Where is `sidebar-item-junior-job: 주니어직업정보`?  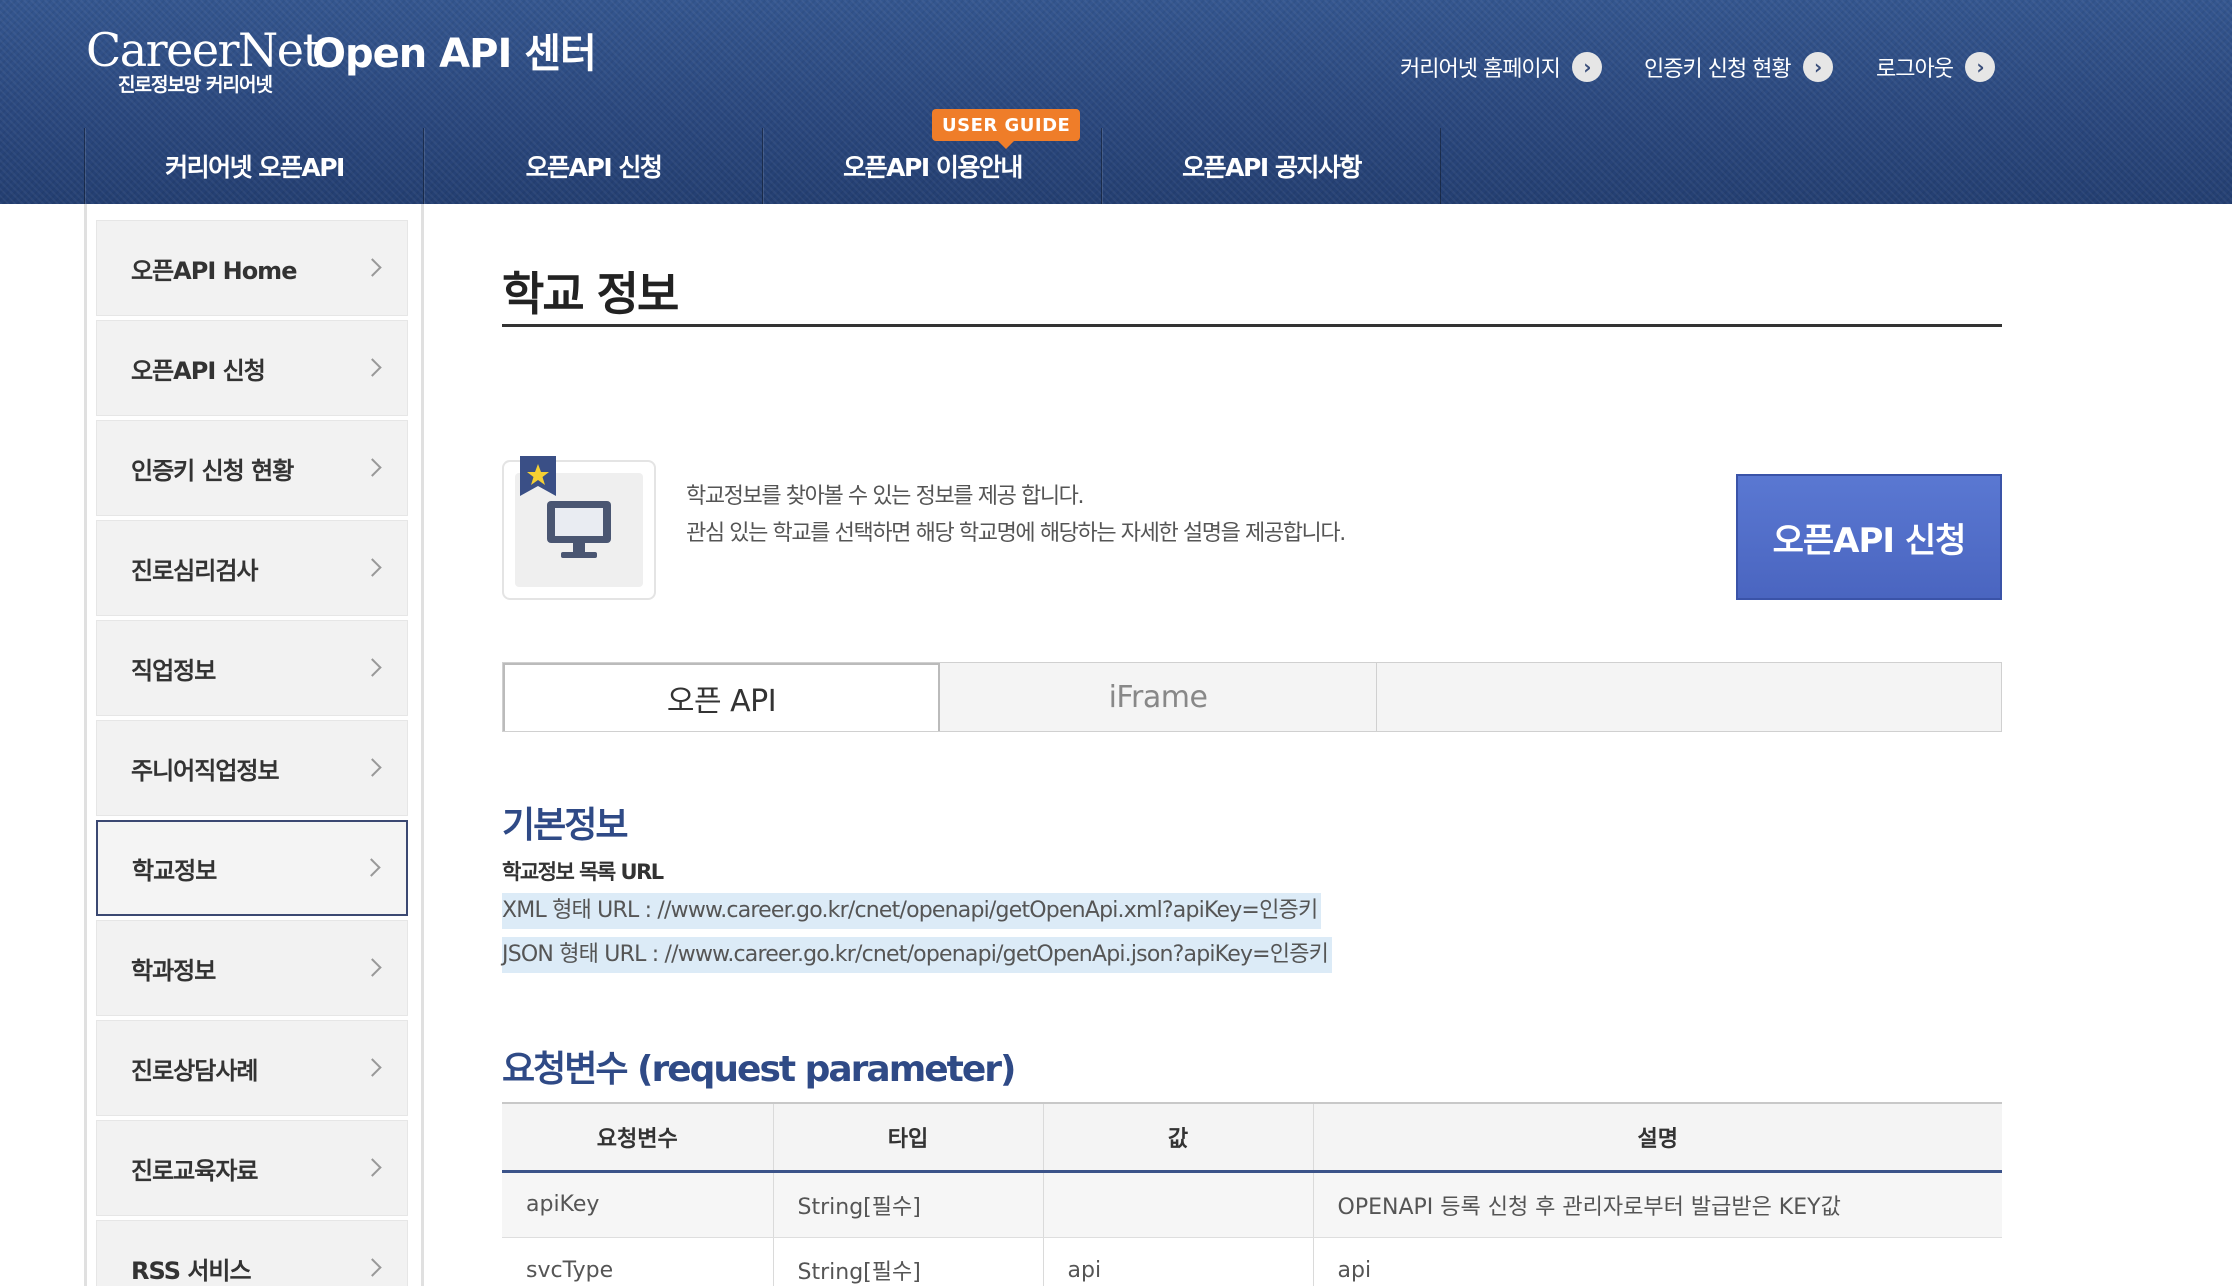 sidebar-item-junior-job: 주니어직업정보 is located at coordinates (252, 768).